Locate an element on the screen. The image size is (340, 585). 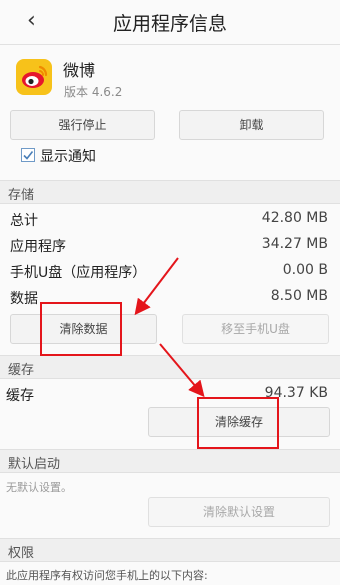
annotation-arrows is located at coordinates (169, 327).